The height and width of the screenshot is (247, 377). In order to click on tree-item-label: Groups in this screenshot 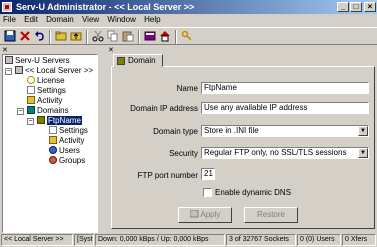, I will do `click(72, 160)`.